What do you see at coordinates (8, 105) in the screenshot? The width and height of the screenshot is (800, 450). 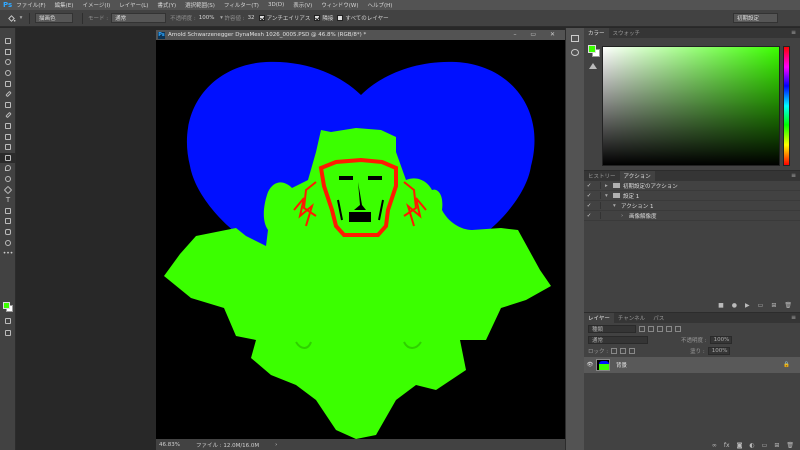 I see `healing-brush-tool-icon` at bounding box center [8, 105].